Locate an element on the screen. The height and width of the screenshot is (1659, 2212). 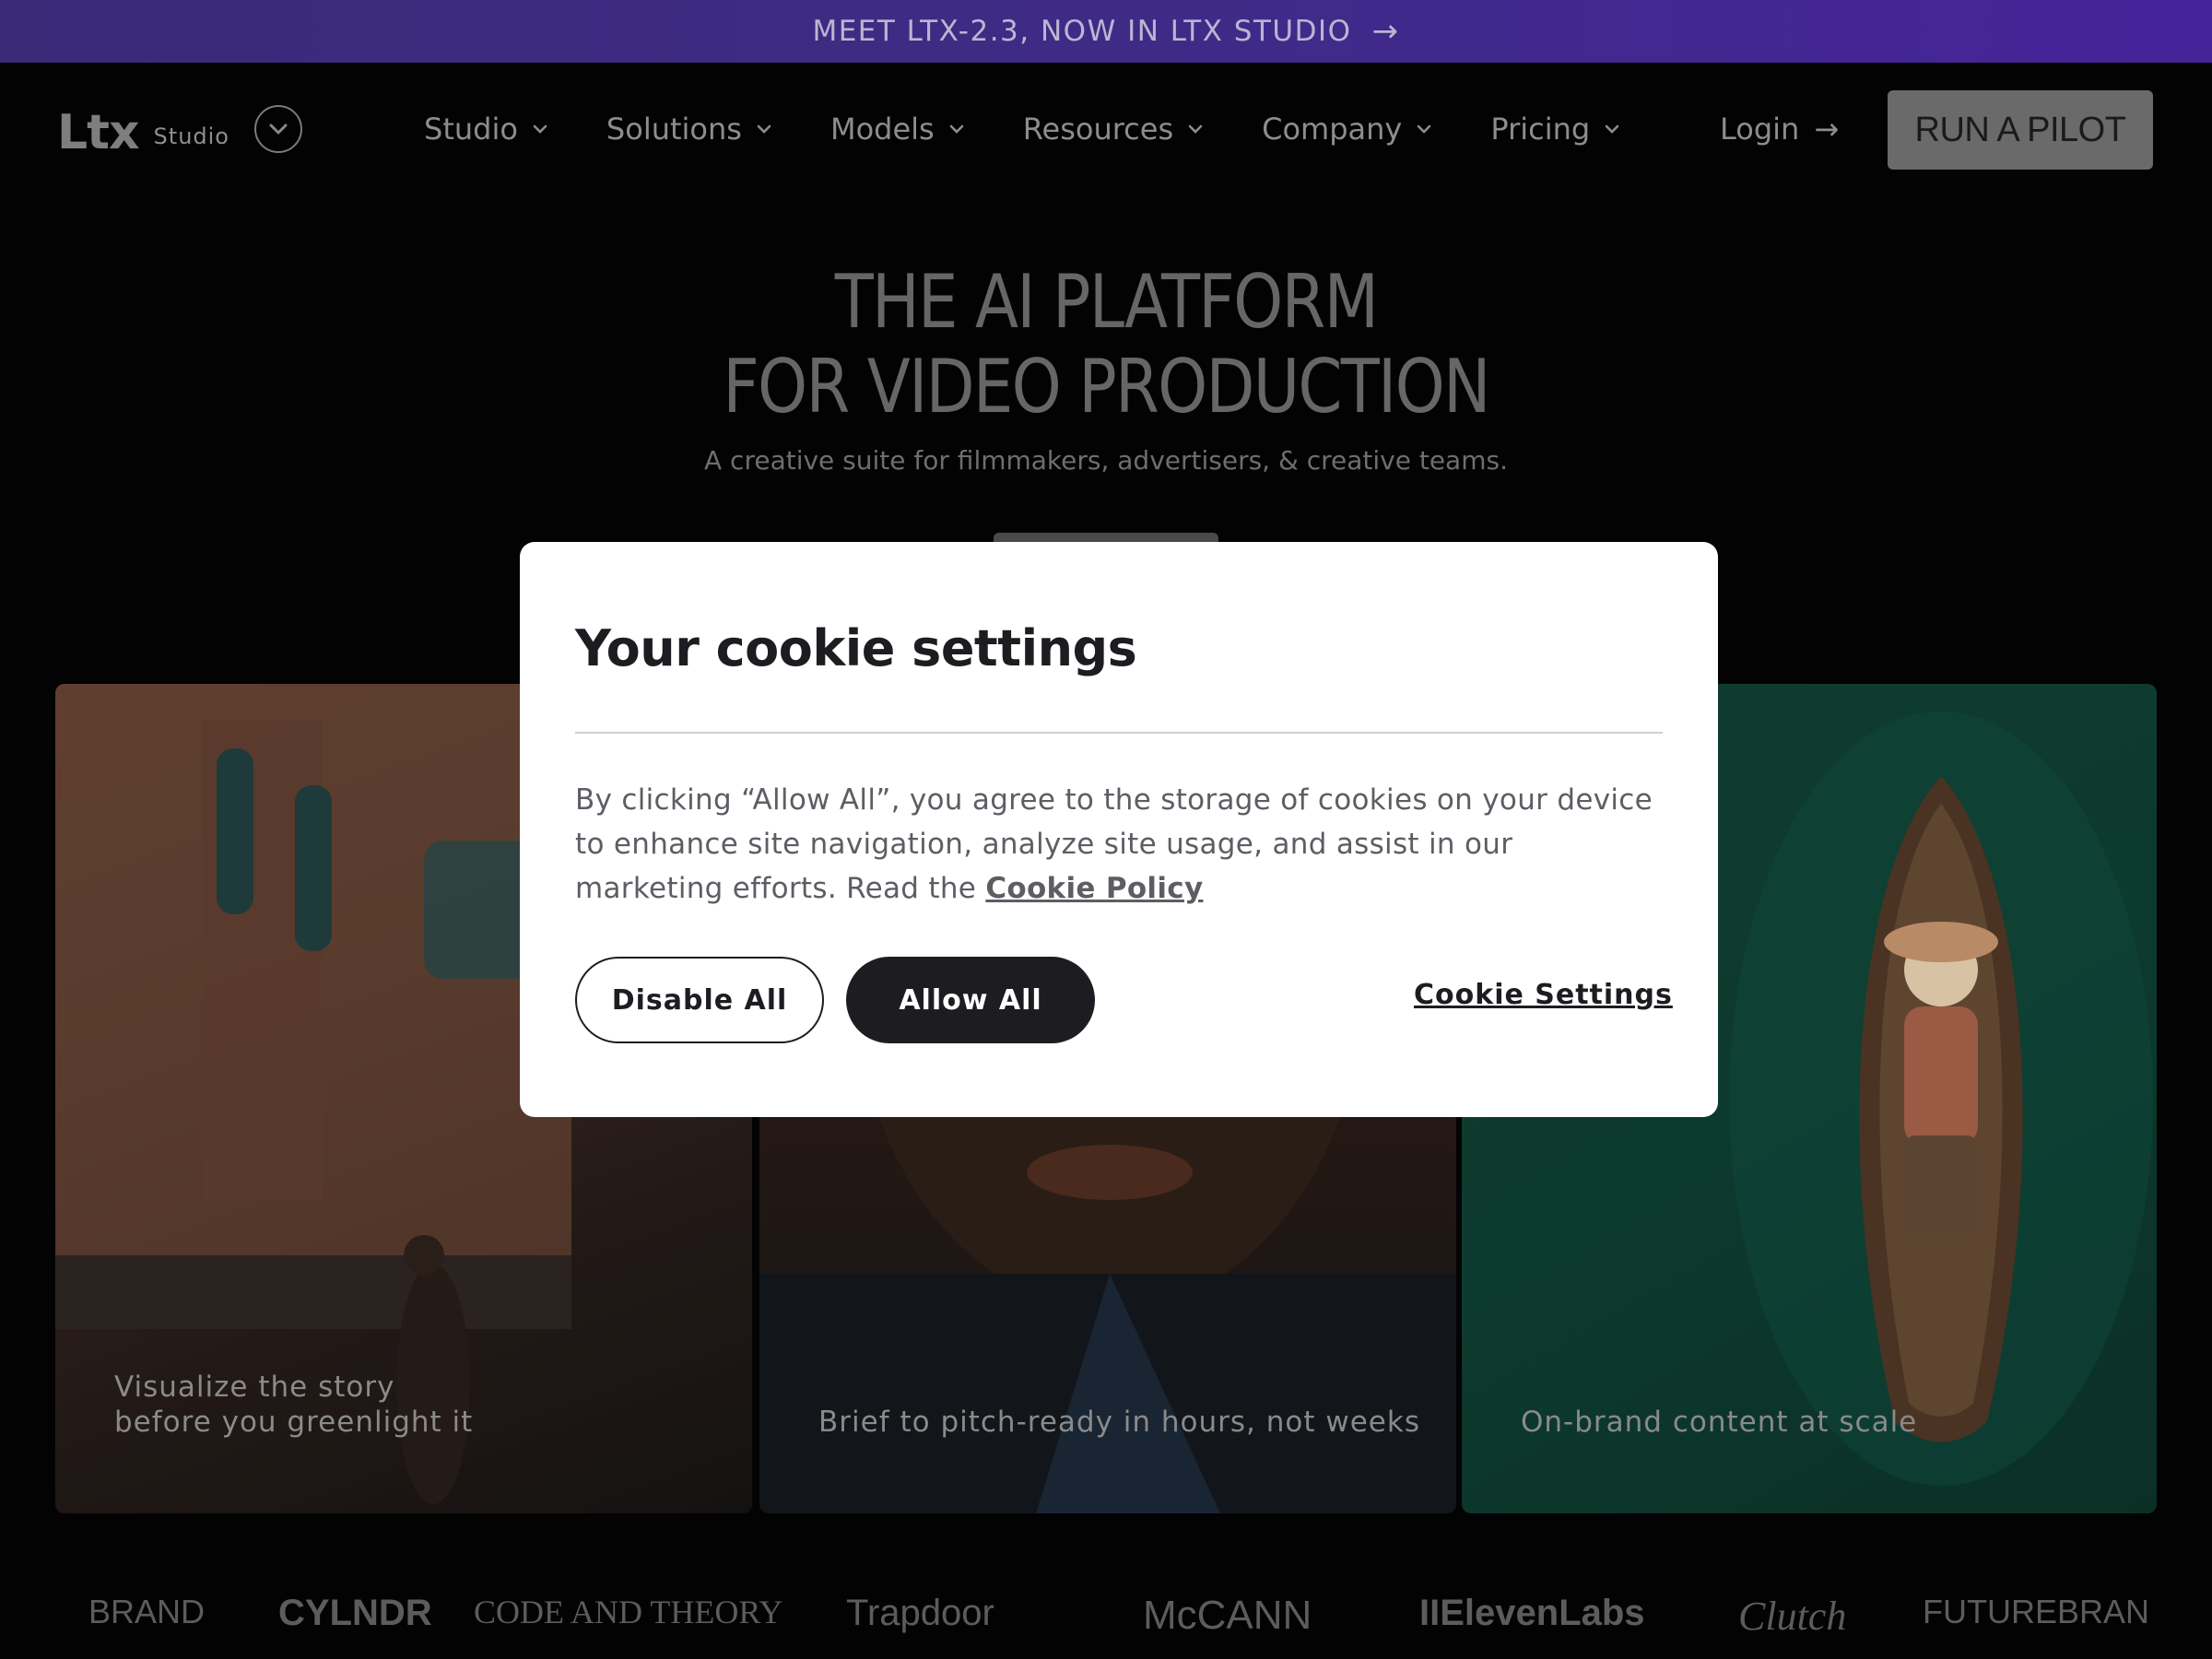
nav-item-resources: Resources is located at coordinates (1114, 129).